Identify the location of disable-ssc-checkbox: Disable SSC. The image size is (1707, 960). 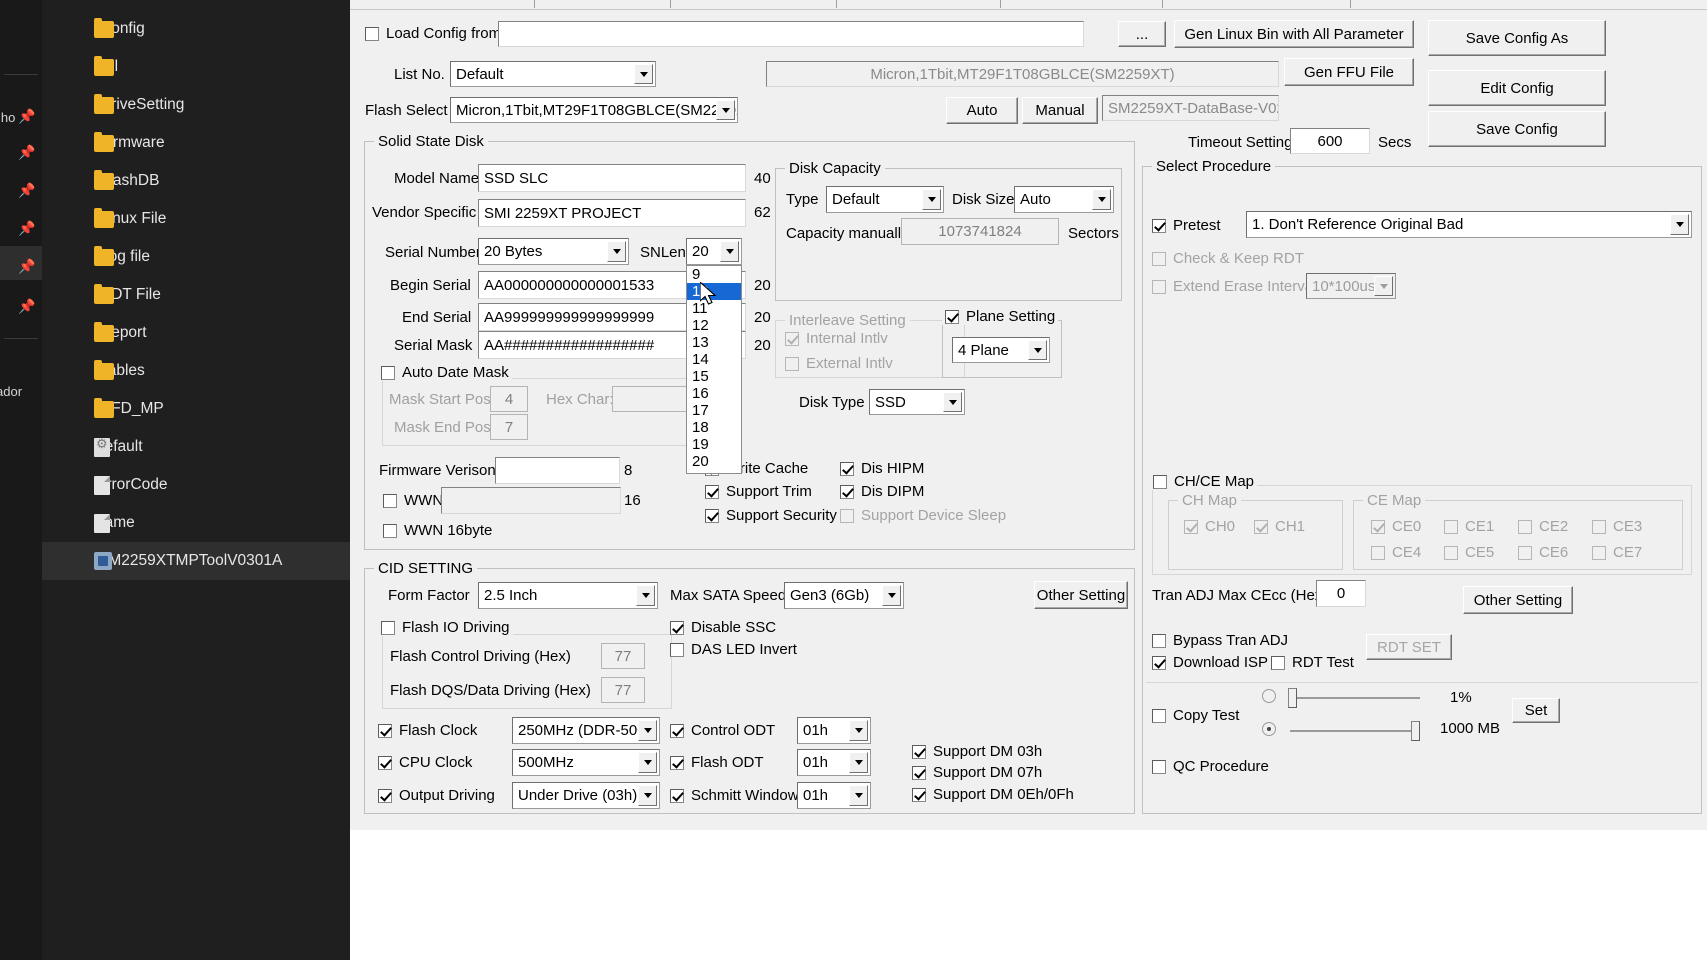
(723, 627).